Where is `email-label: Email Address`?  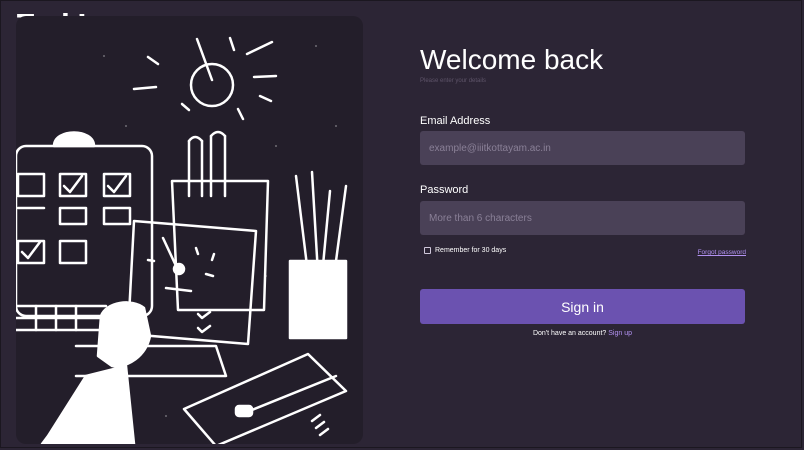 email-label: Email Address is located at coordinates (455, 121).